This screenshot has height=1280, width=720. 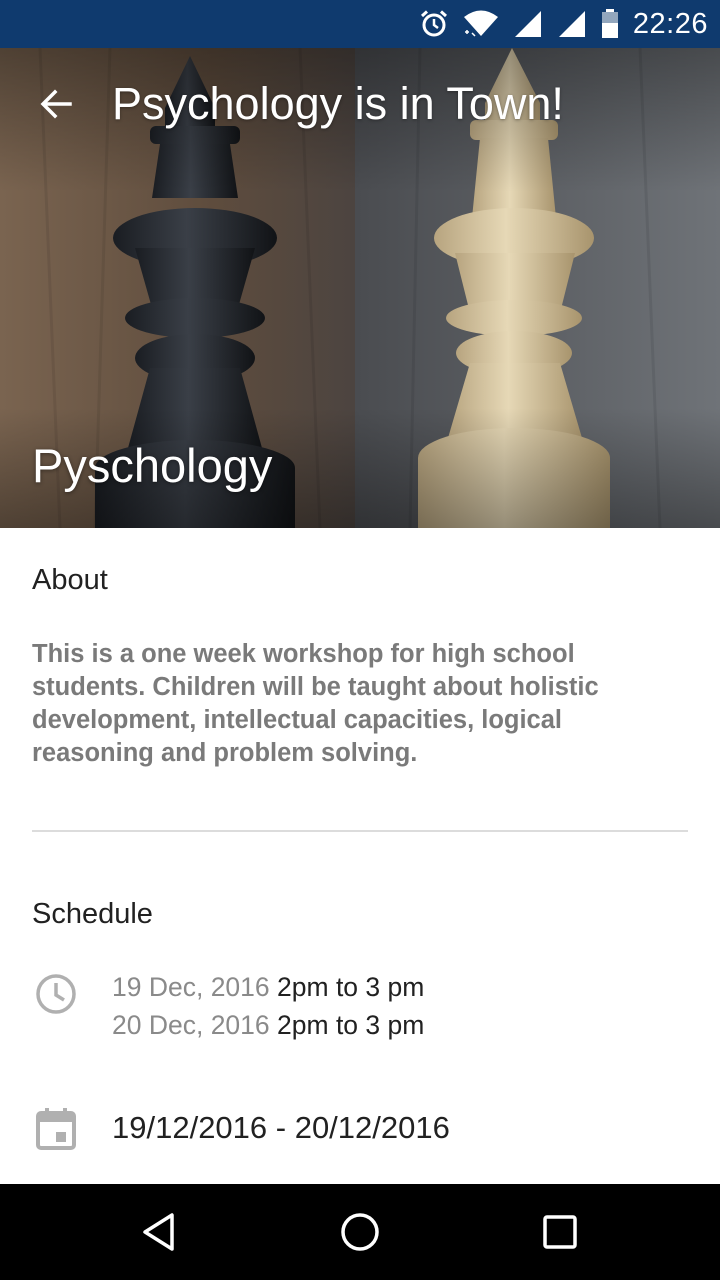 I want to click on schedule-date: 19 Dec, 2016, so click(x=191, y=987).